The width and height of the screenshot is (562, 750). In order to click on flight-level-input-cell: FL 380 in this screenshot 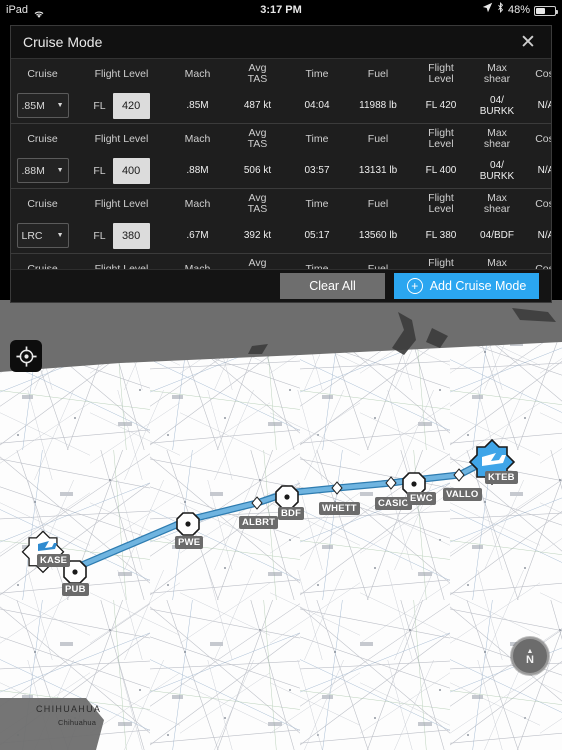, I will do `click(121, 235)`.